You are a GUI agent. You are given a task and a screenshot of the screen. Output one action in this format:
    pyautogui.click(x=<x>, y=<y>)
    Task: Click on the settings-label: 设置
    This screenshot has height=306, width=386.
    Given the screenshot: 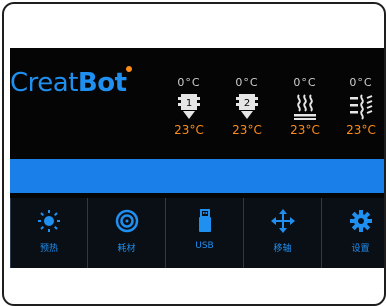 What is the action you would take?
    pyautogui.click(x=360, y=249)
    